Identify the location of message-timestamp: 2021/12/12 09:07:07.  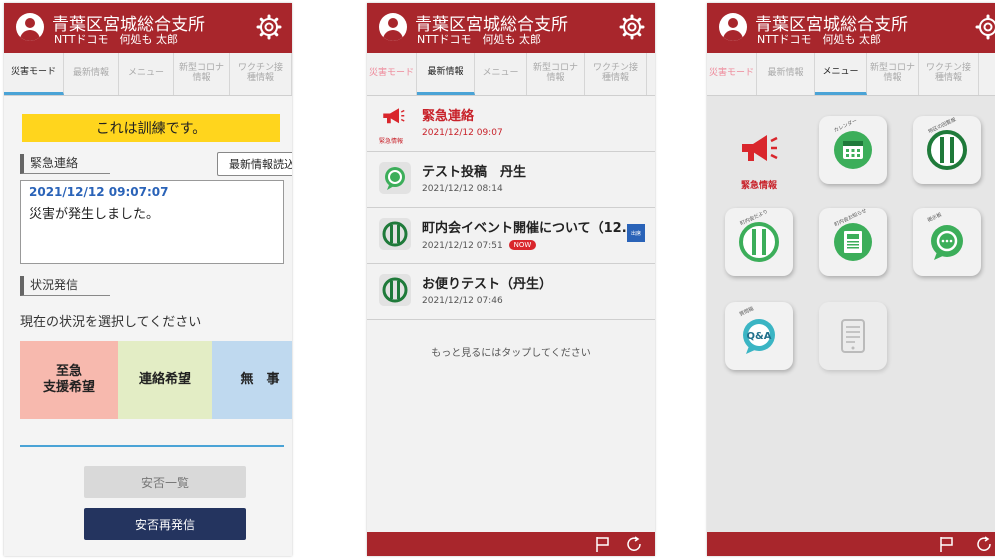
(99, 192).